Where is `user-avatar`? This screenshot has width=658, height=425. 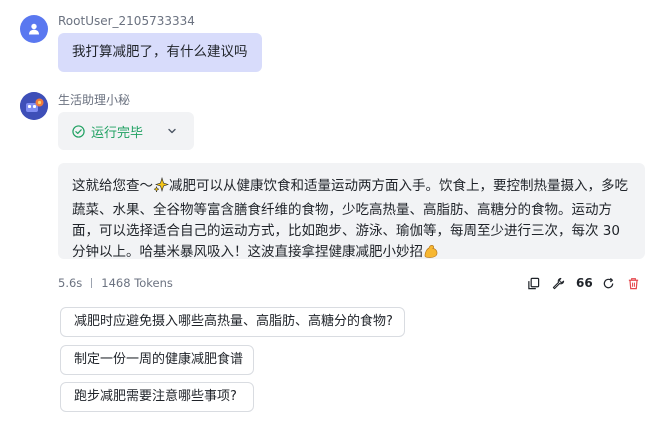
user-avatar is located at coordinates (34, 29).